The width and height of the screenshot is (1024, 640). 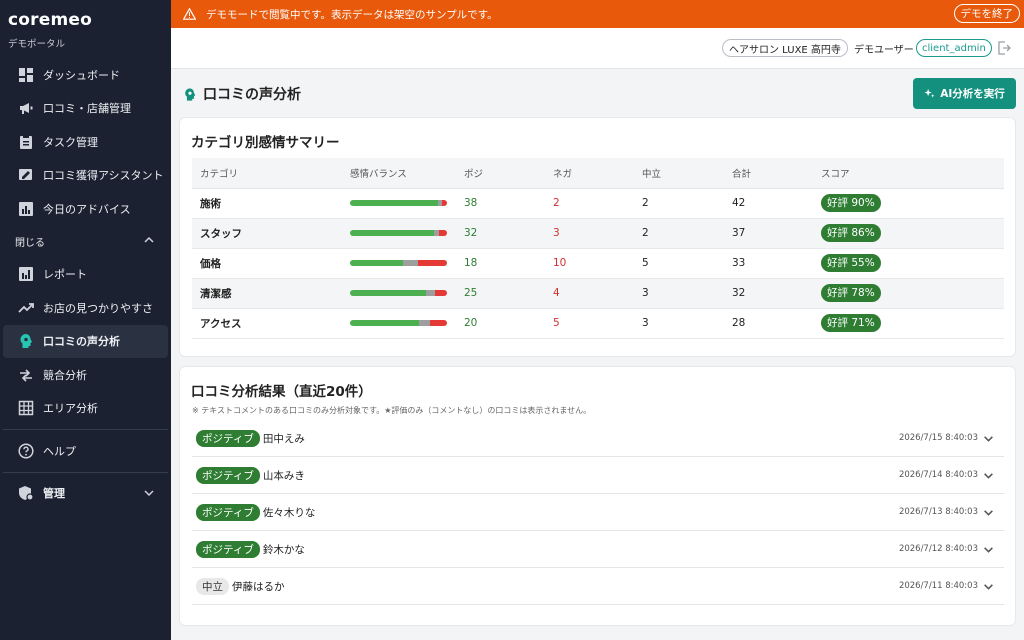 I want to click on sidebar-item-assistant: 口コミ獲得アシスタント, so click(x=85, y=176).